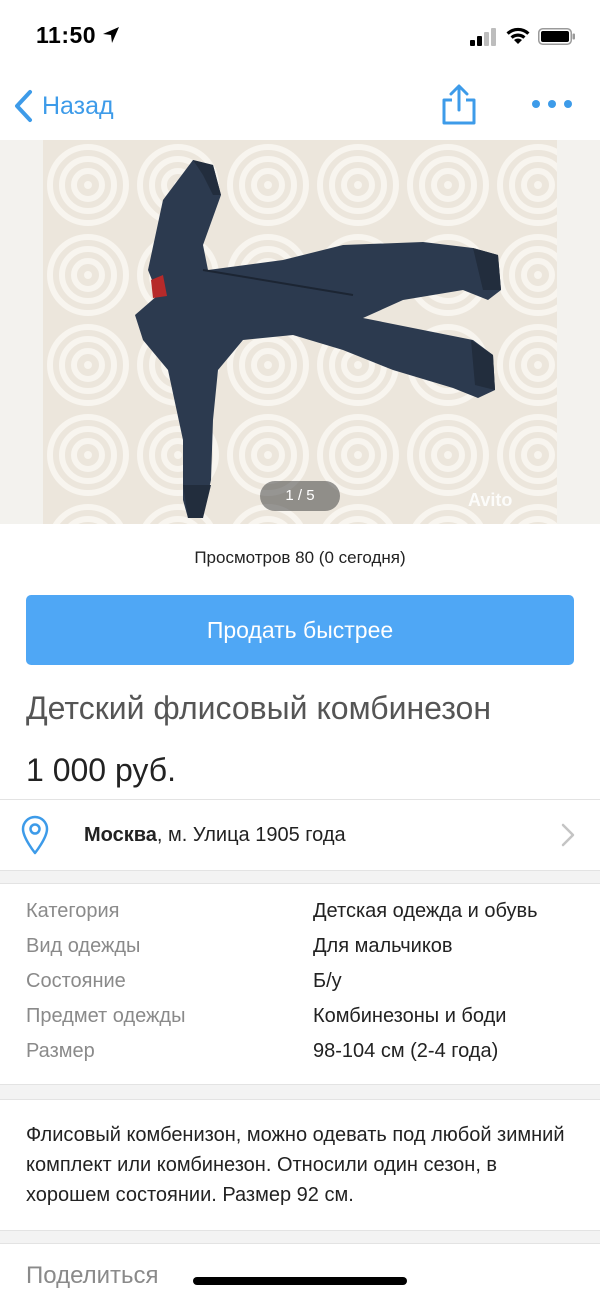 The height and width of the screenshot is (1298, 600). I want to click on param-value: Б/у, so click(327, 981).